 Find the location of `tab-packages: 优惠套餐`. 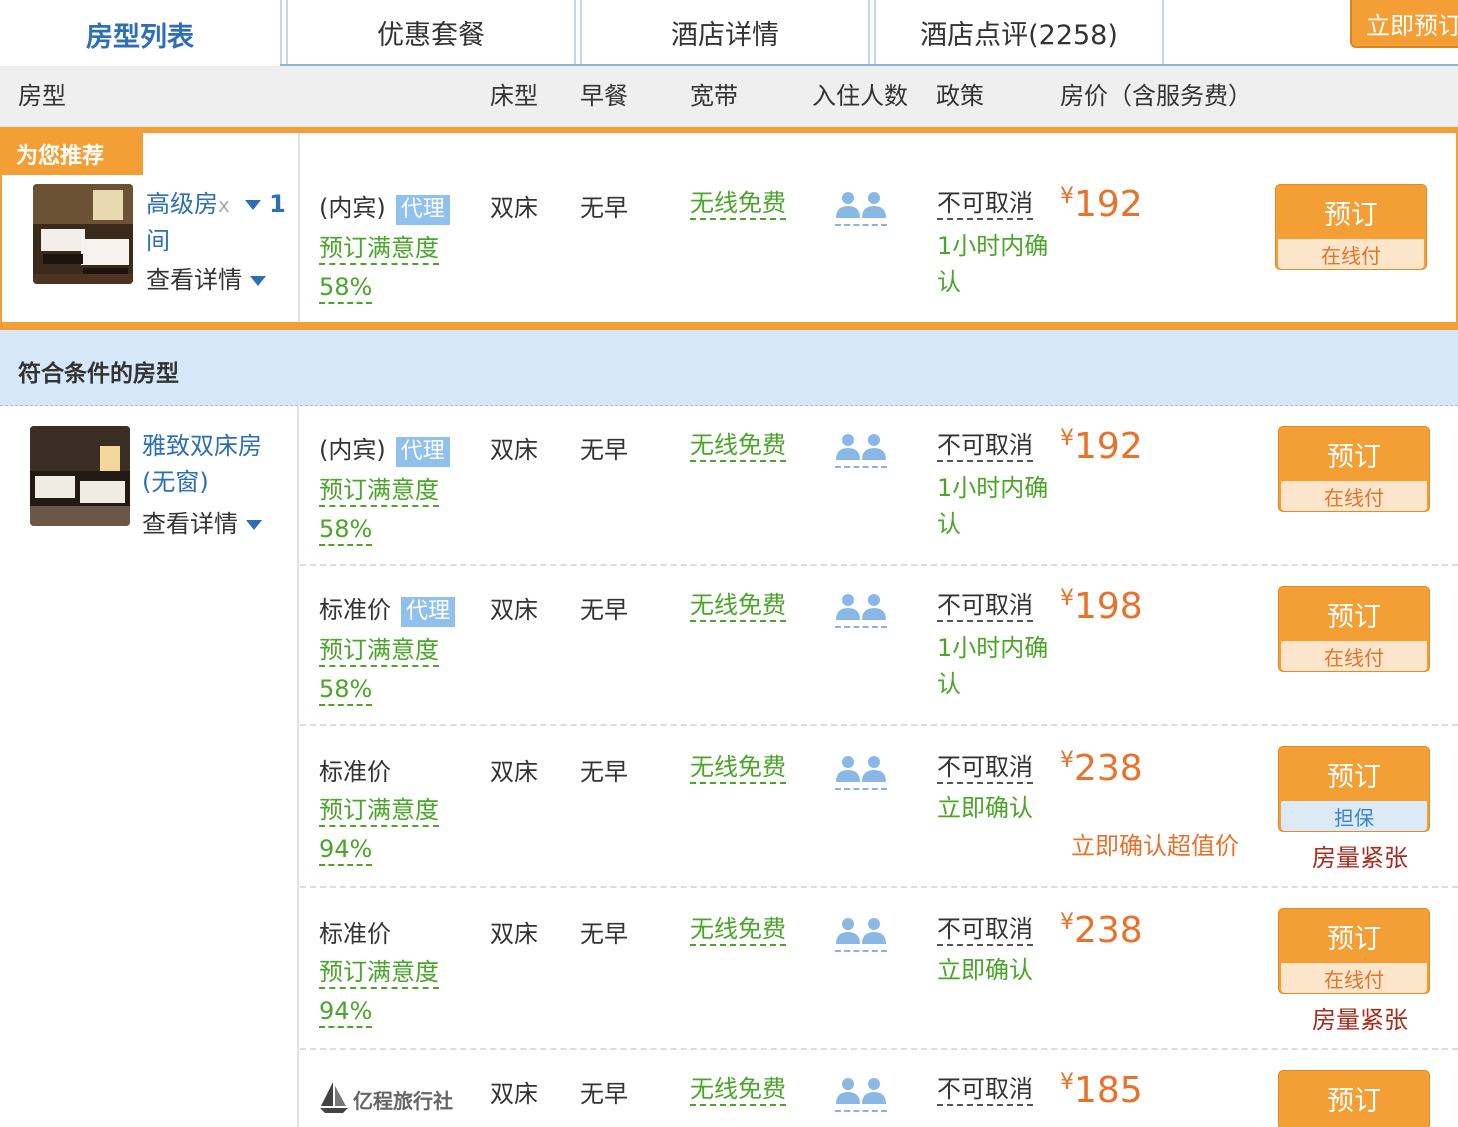

tab-packages: 优惠套餐 is located at coordinates (431, 32).